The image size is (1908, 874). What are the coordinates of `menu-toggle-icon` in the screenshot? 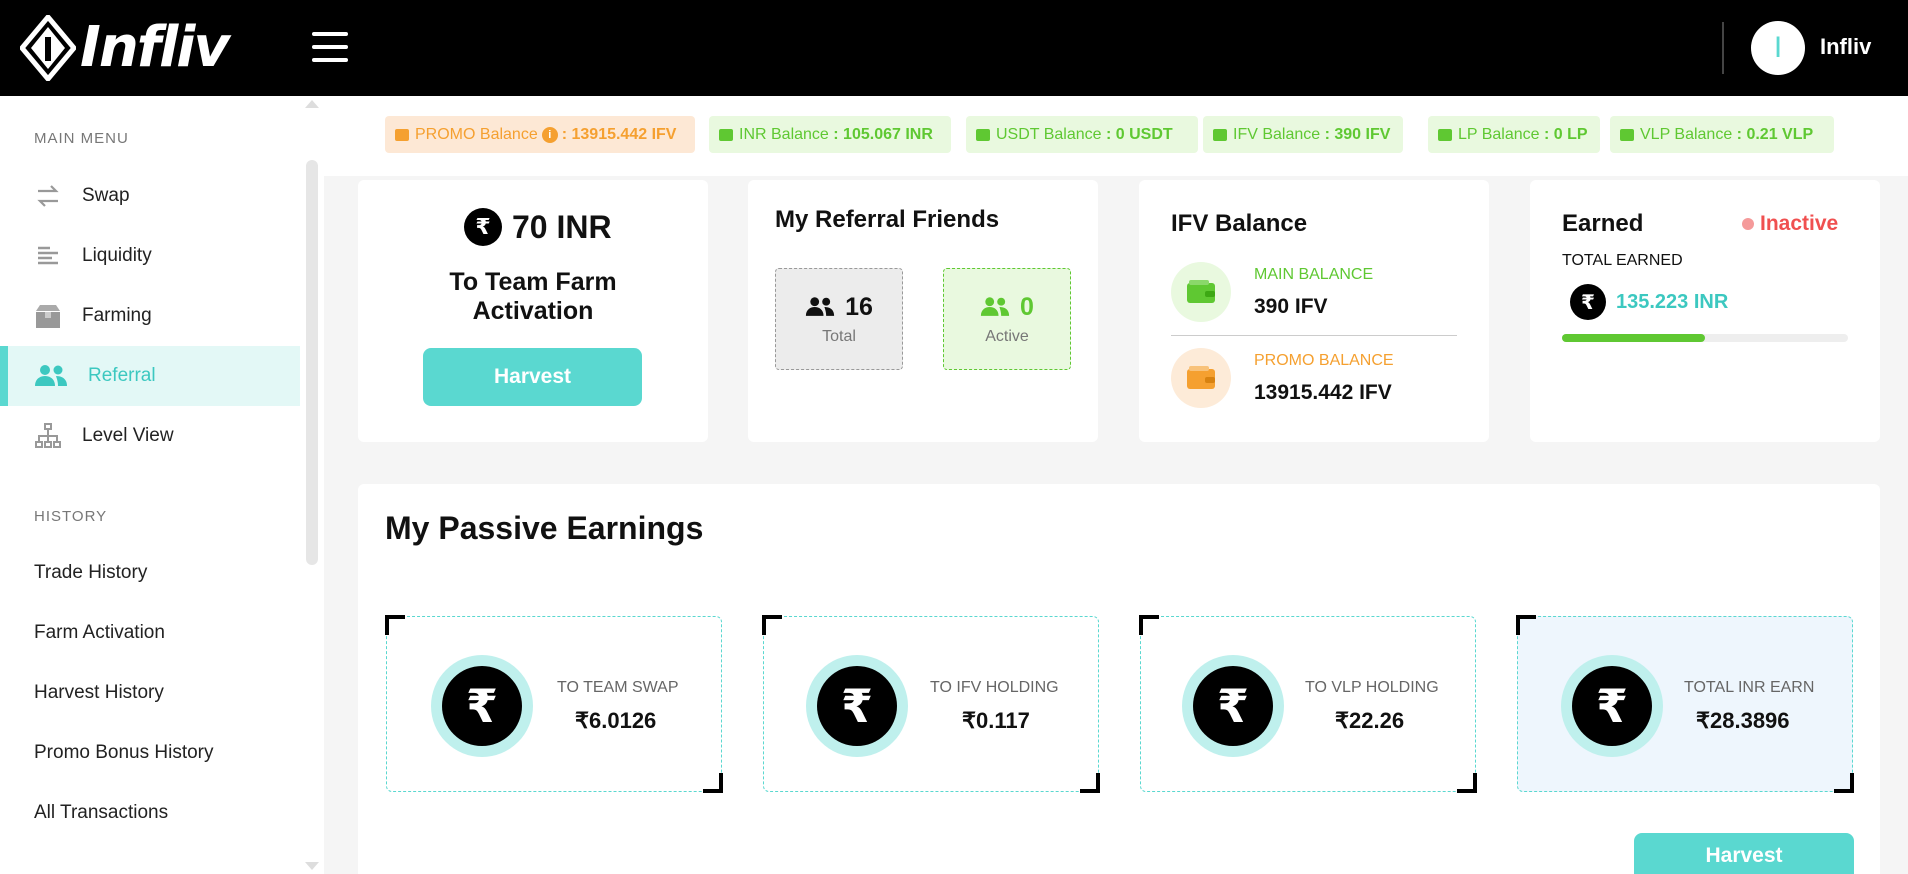 It's located at (330, 47).